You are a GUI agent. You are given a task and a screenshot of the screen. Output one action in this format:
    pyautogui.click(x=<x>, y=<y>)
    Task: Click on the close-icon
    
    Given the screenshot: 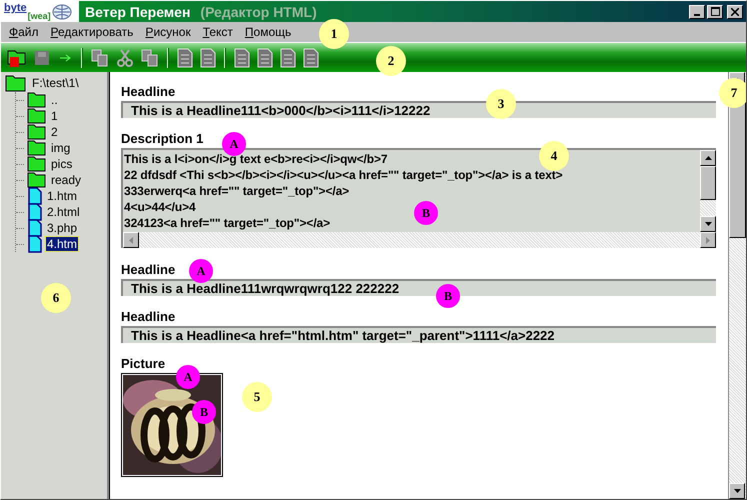 What is the action you would take?
    pyautogui.click(x=735, y=12)
    